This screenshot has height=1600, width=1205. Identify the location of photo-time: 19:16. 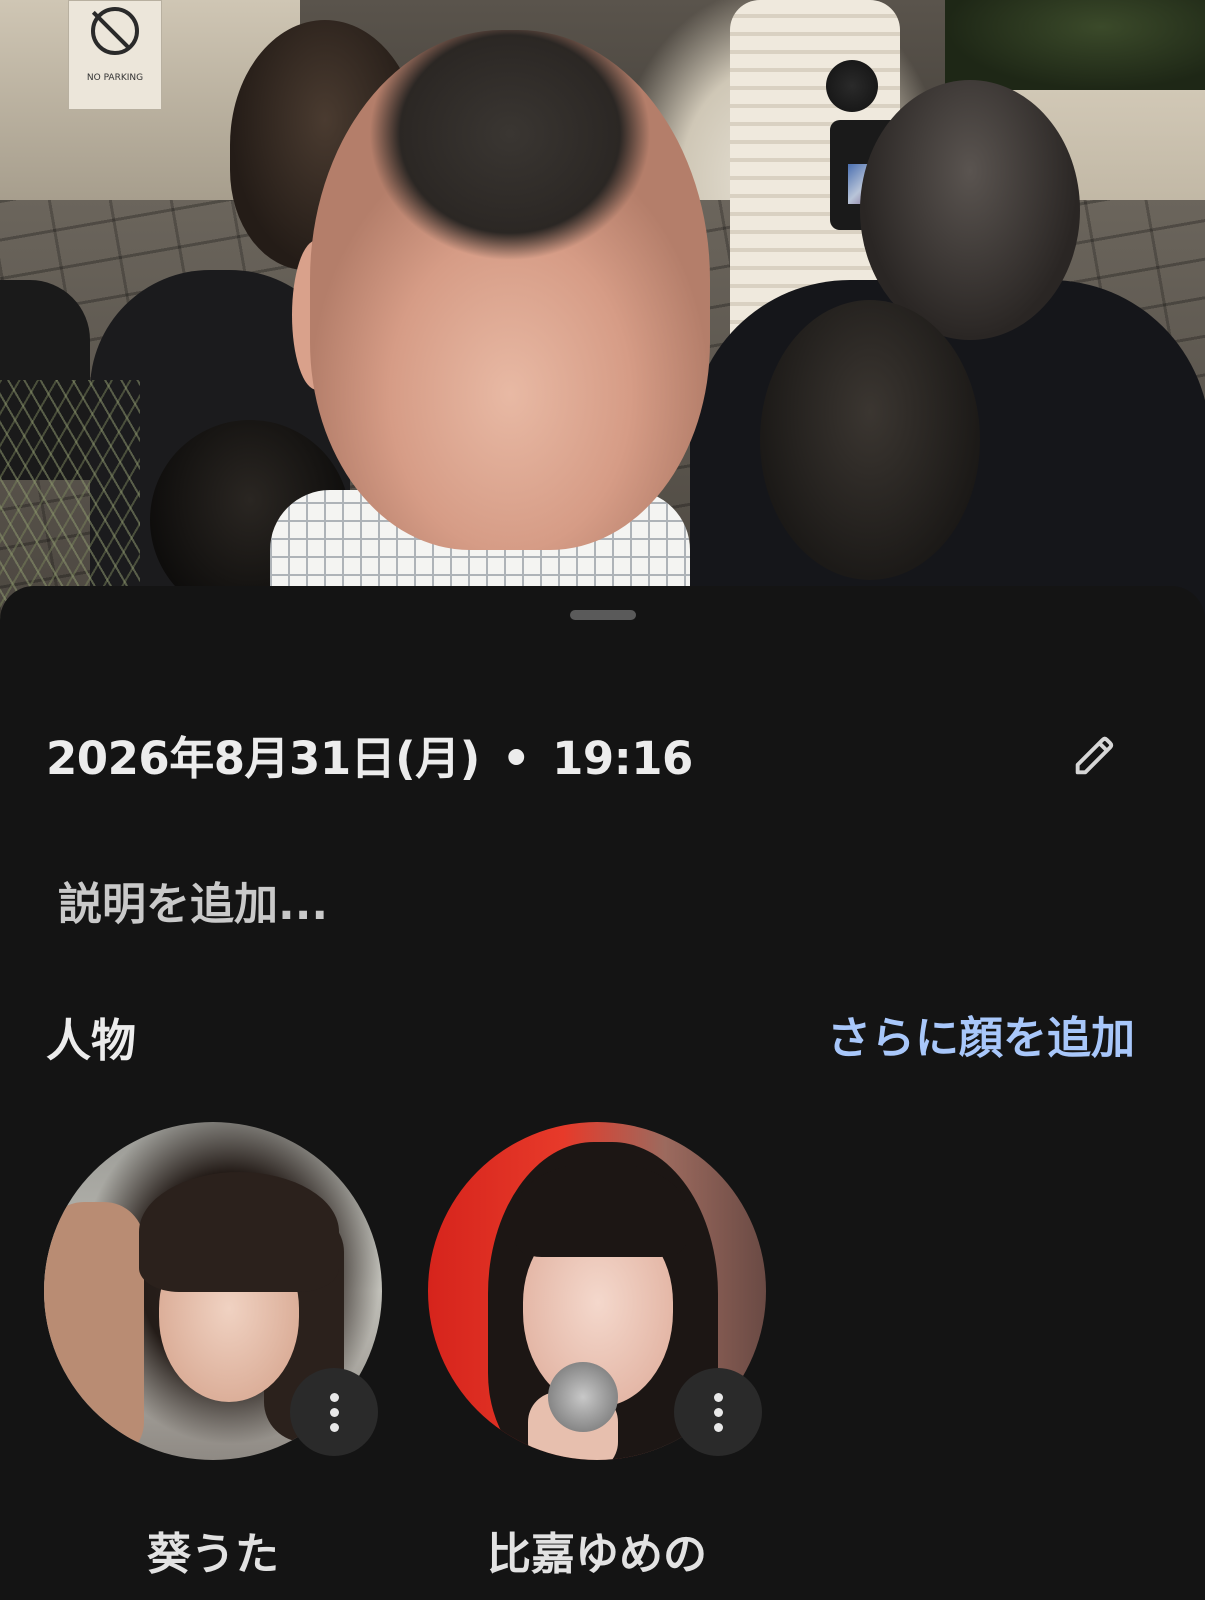
(622, 758).